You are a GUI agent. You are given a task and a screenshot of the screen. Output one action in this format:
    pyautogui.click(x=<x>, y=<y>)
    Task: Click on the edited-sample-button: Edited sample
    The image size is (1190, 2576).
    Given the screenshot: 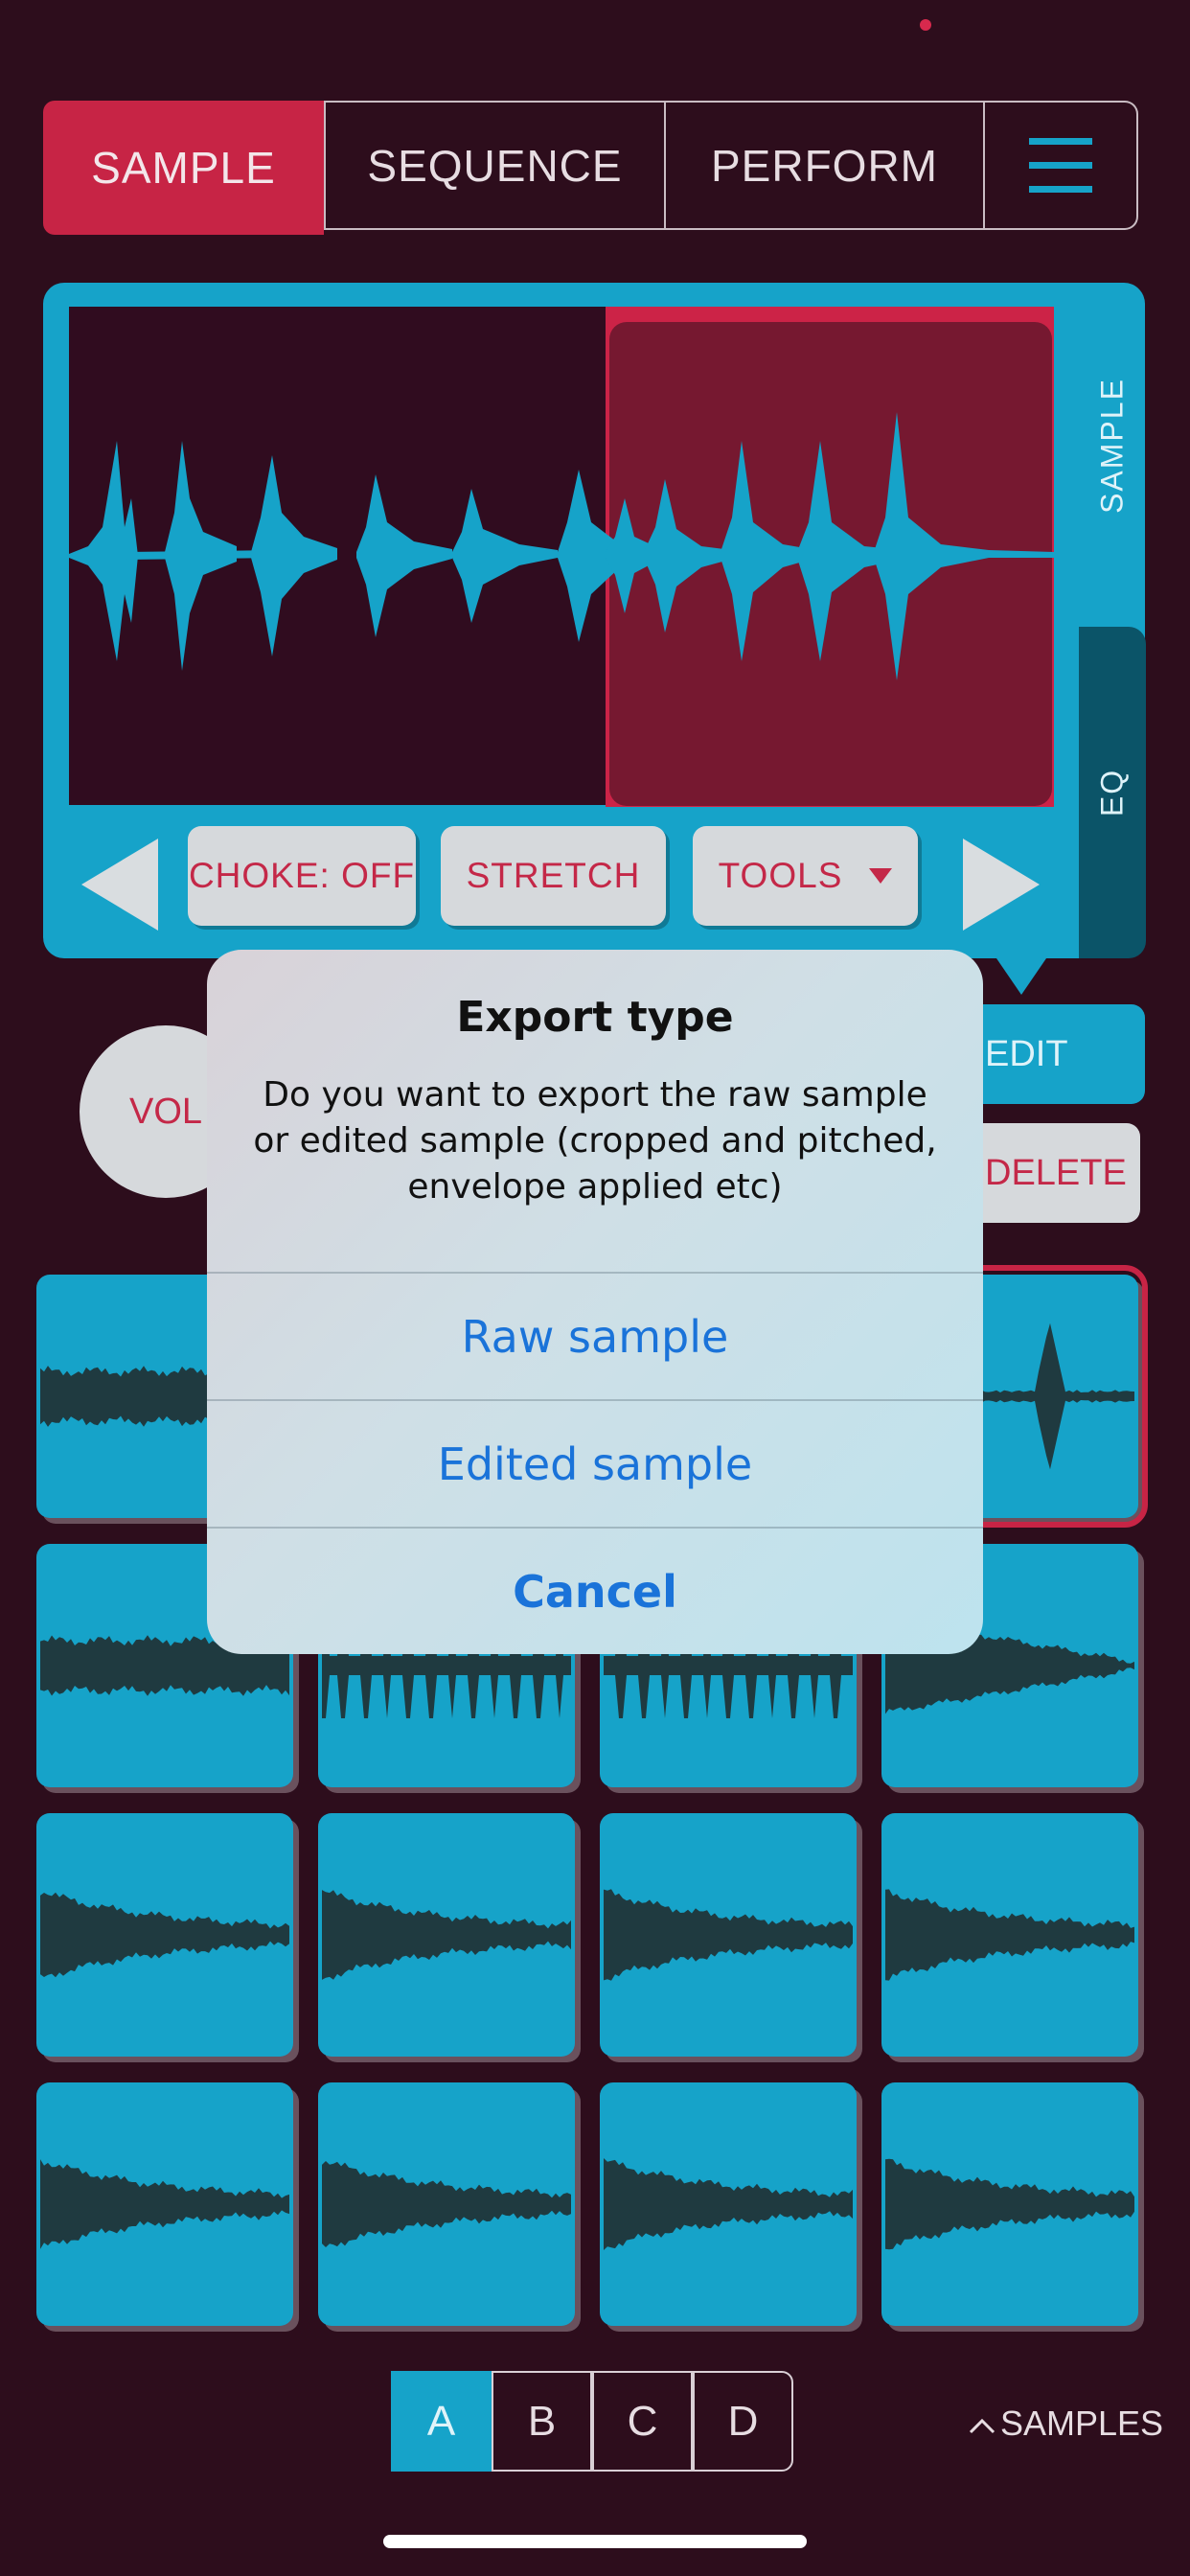 What is the action you would take?
    pyautogui.click(x=595, y=1463)
    